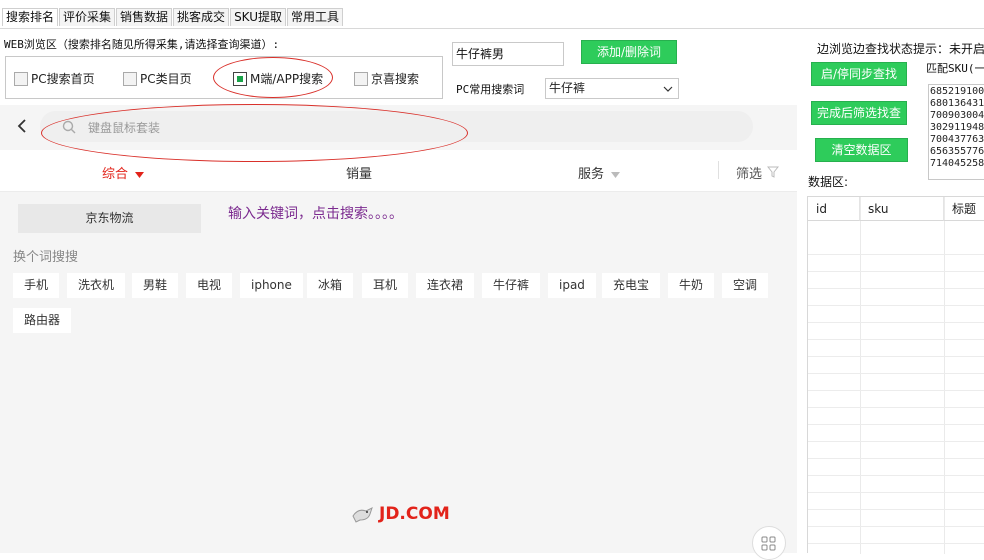  Describe the element at coordinates (773, 172) in the screenshot. I see `funnel-icon` at that location.